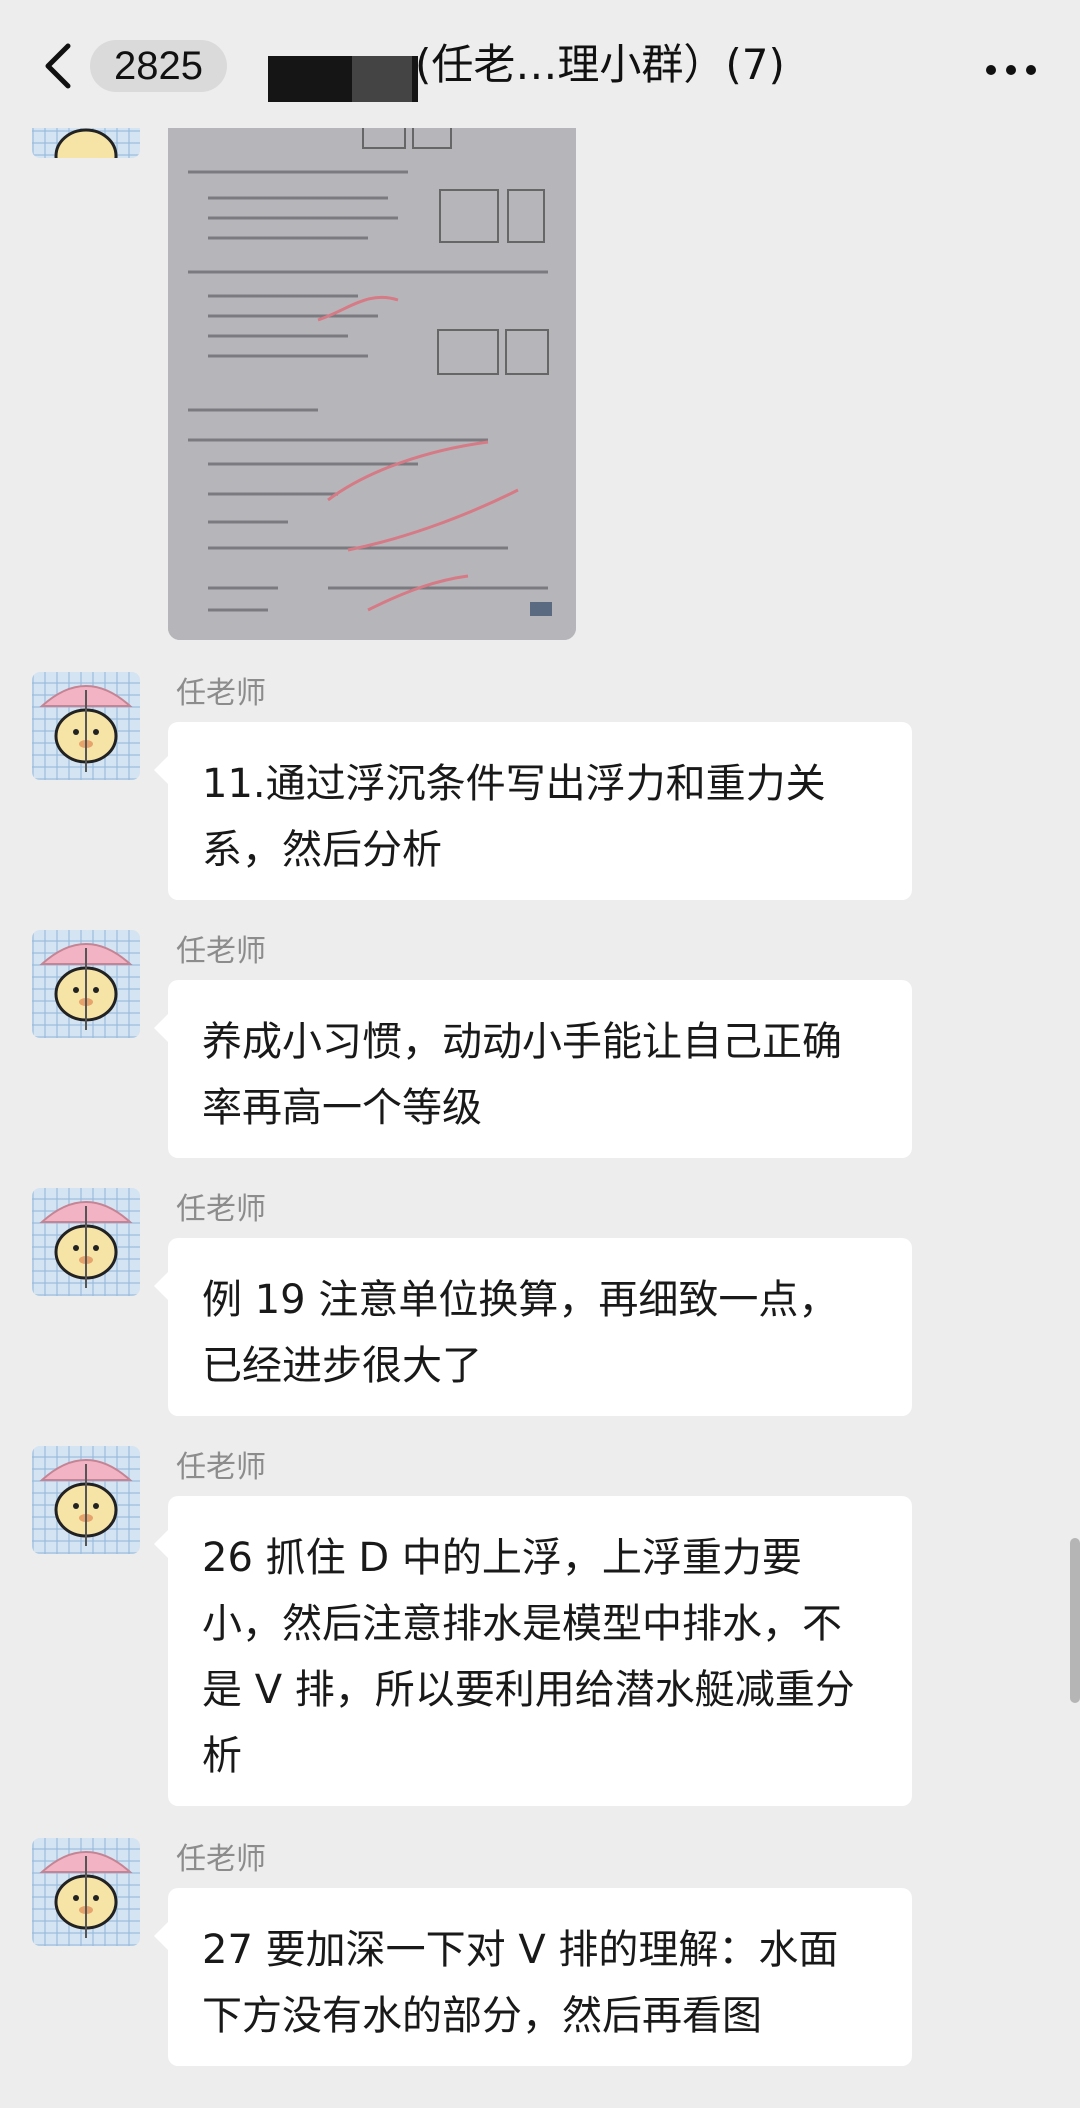 Image resolution: width=1080 pixels, height=2108 pixels. I want to click on message-text: 例 19 注意单位换算，再细致一点，已经进步很大了, so click(520, 1333).